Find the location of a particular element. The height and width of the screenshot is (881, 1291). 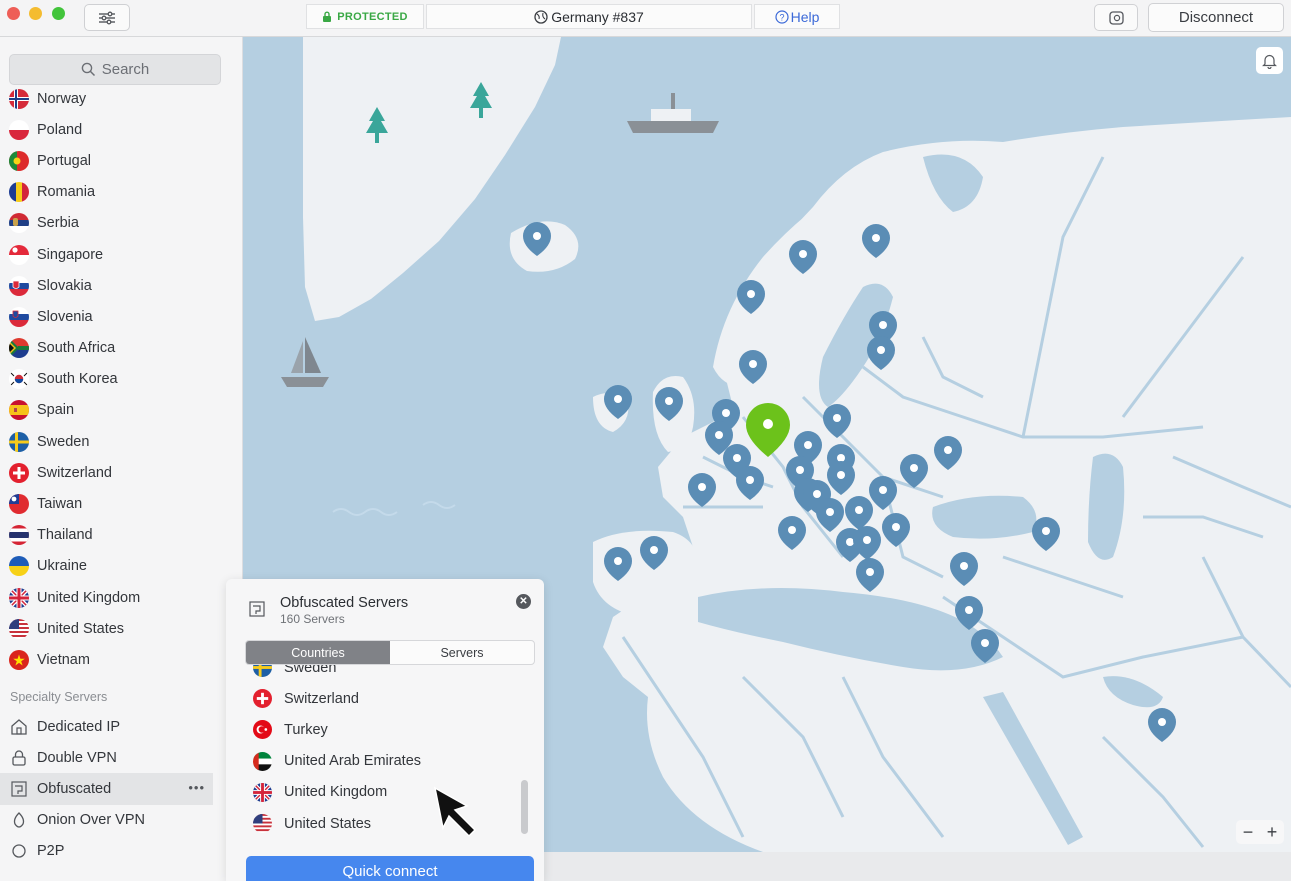

panel-title: Obfuscated Servers is located at coordinates (344, 603).